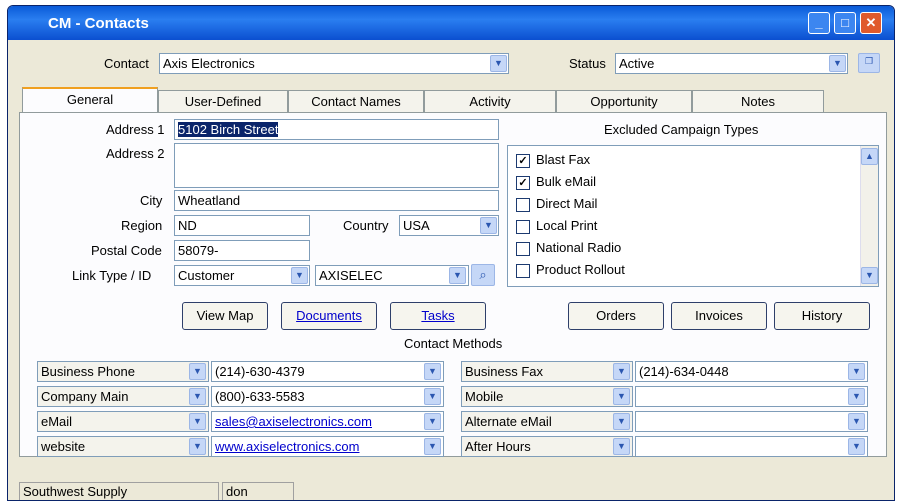  Describe the element at coordinates (151, 200) in the screenshot. I see `city-label: City` at that location.